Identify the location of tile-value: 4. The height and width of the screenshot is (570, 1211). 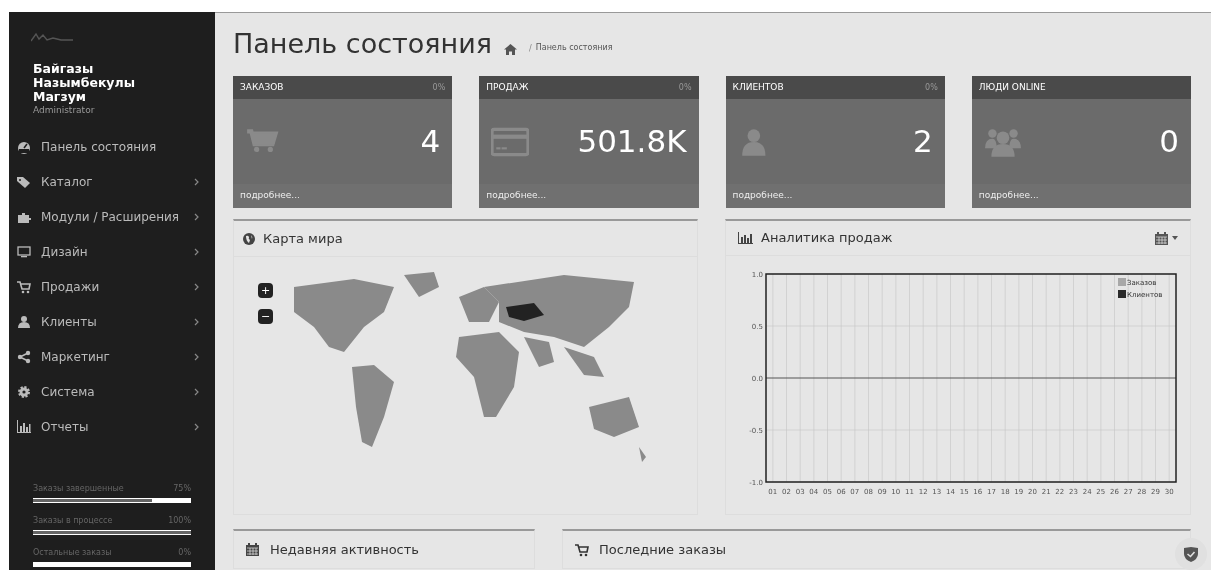
(430, 141).